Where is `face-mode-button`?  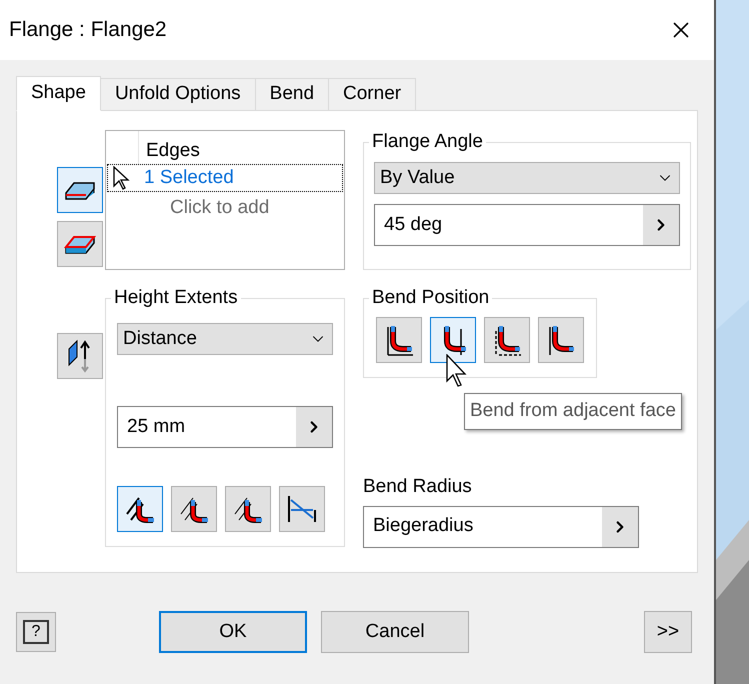
face-mode-button is located at coordinates (80, 244).